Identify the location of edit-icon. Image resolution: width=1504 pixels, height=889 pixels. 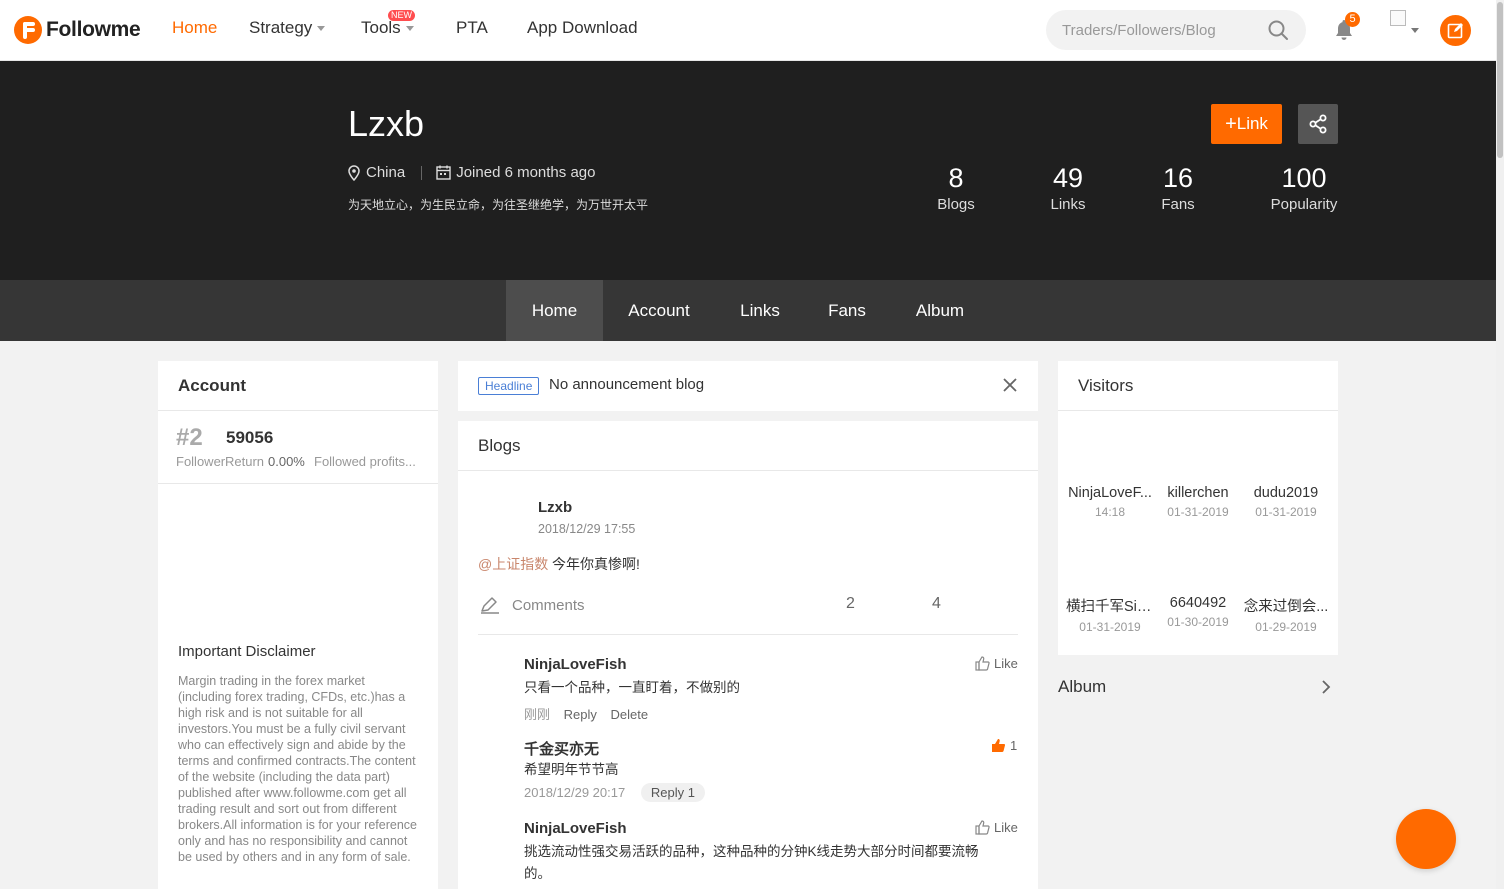
(1455, 31).